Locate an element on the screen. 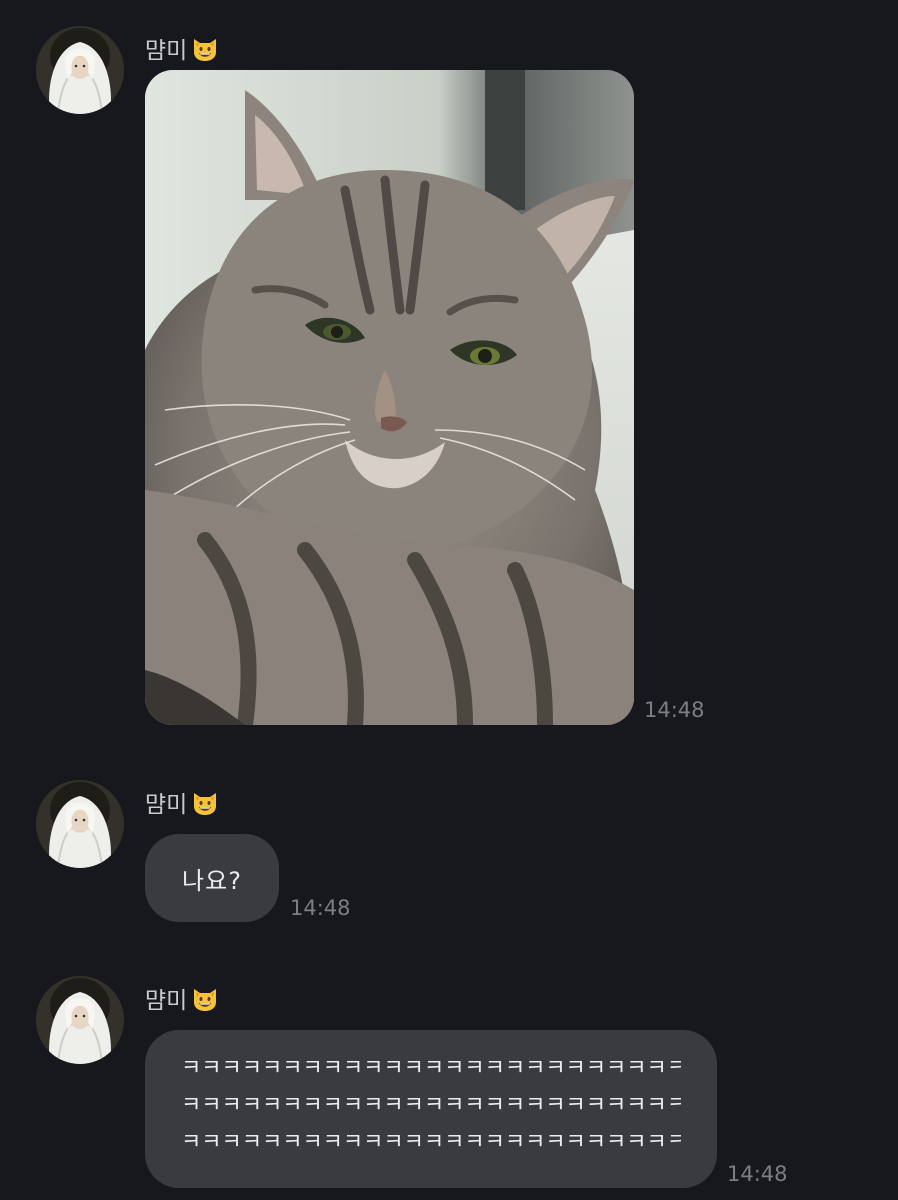  message-text: 나요? is located at coordinates (212, 880).